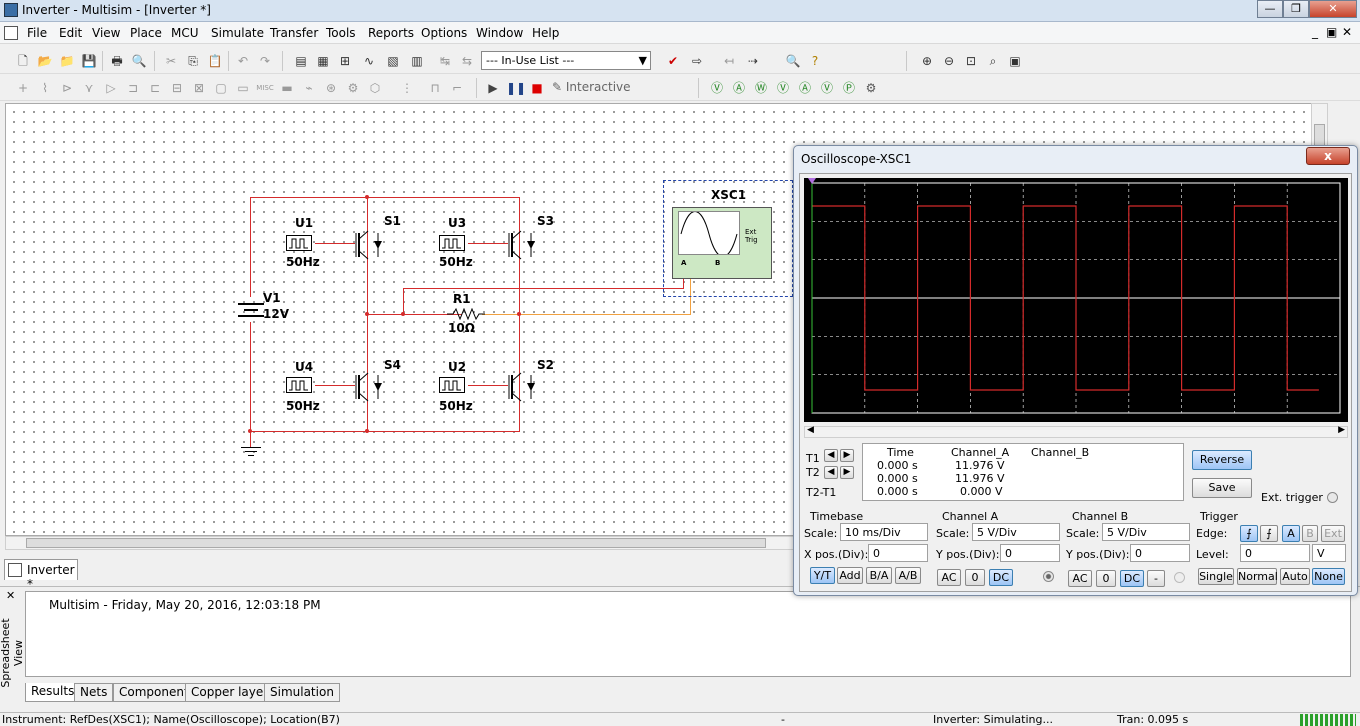 The height and width of the screenshot is (726, 1360). Describe the element at coordinates (369, 61) in the screenshot. I see `grapher-icon: ∿` at that location.